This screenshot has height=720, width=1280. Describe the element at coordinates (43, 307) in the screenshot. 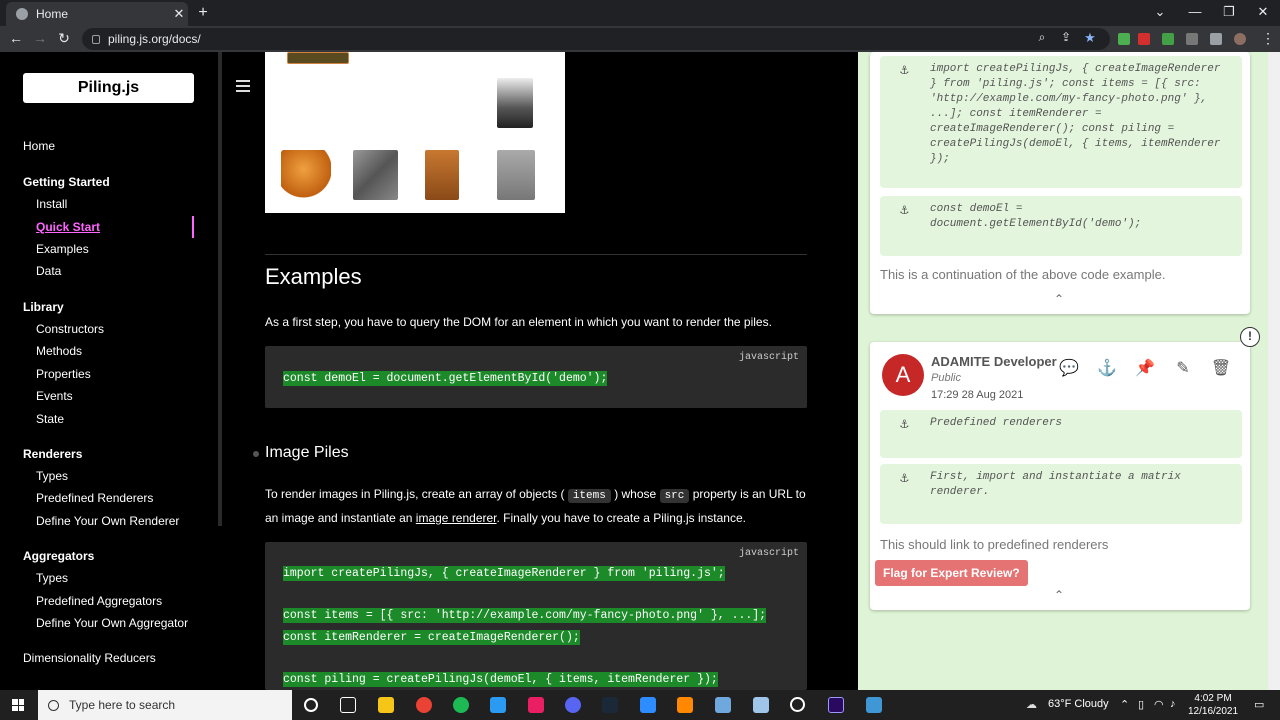

I see `nav-section-library: Library` at that location.